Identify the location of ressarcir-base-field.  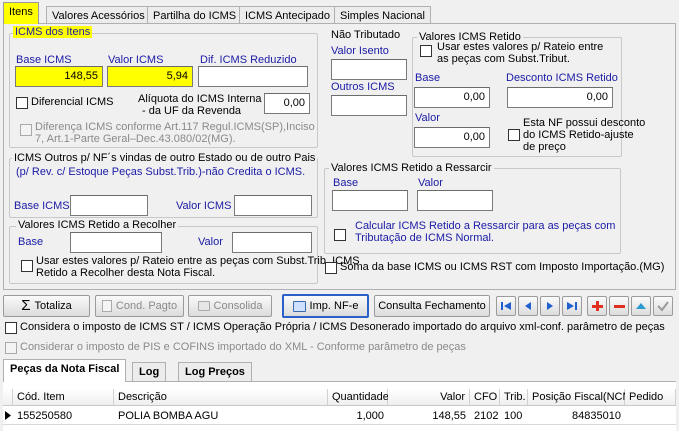
(370, 200).